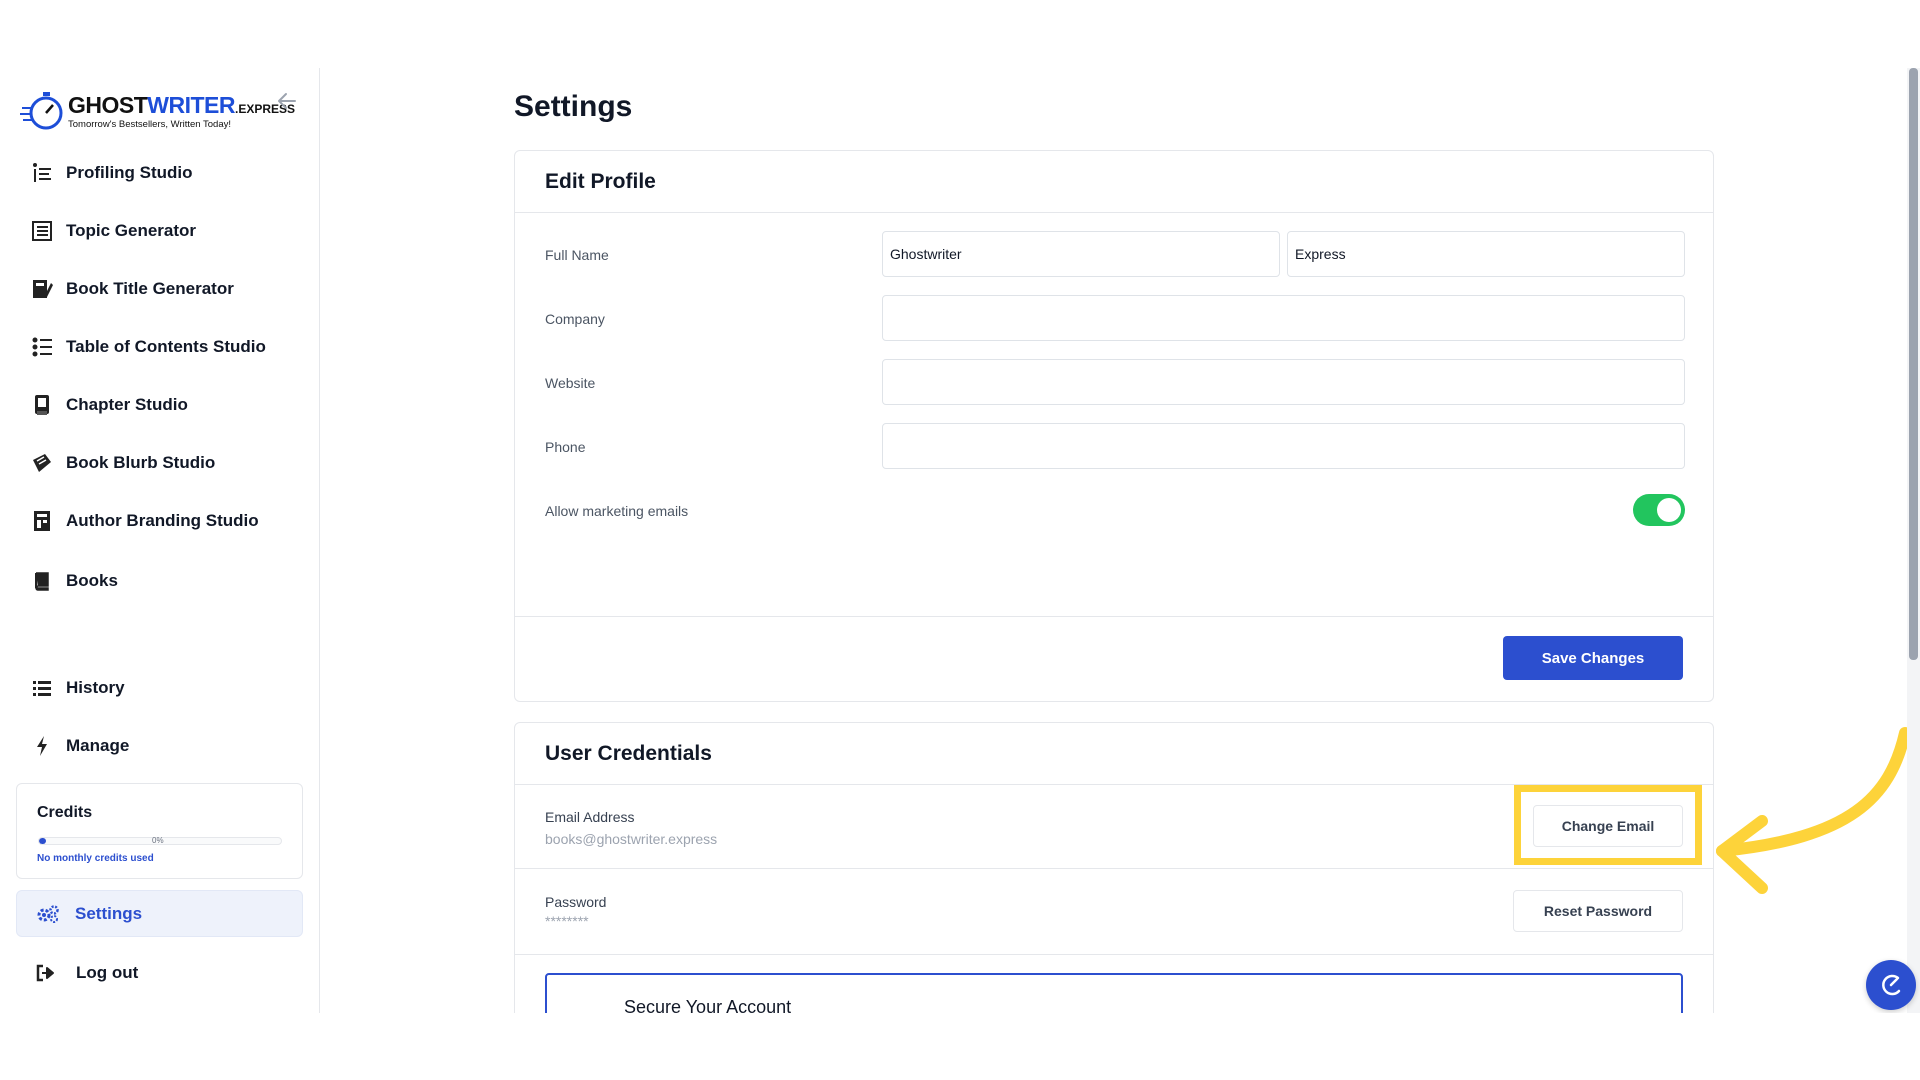 The width and height of the screenshot is (1920, 1080). I want to click on collapse-sidebar-button, so click(287, 101).